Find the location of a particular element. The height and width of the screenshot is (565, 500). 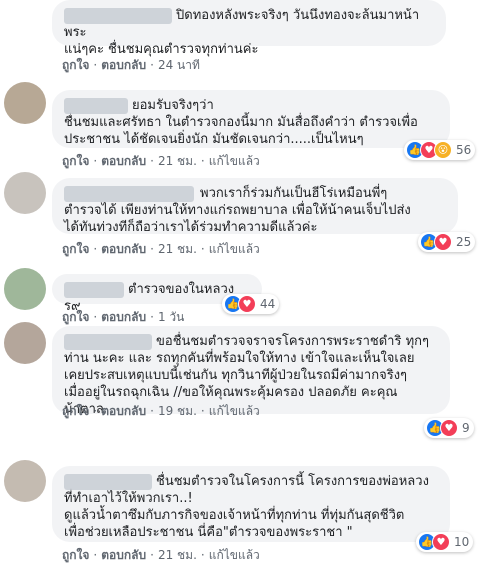

wow-icon: 😮 is located at coordinates (443, 150).